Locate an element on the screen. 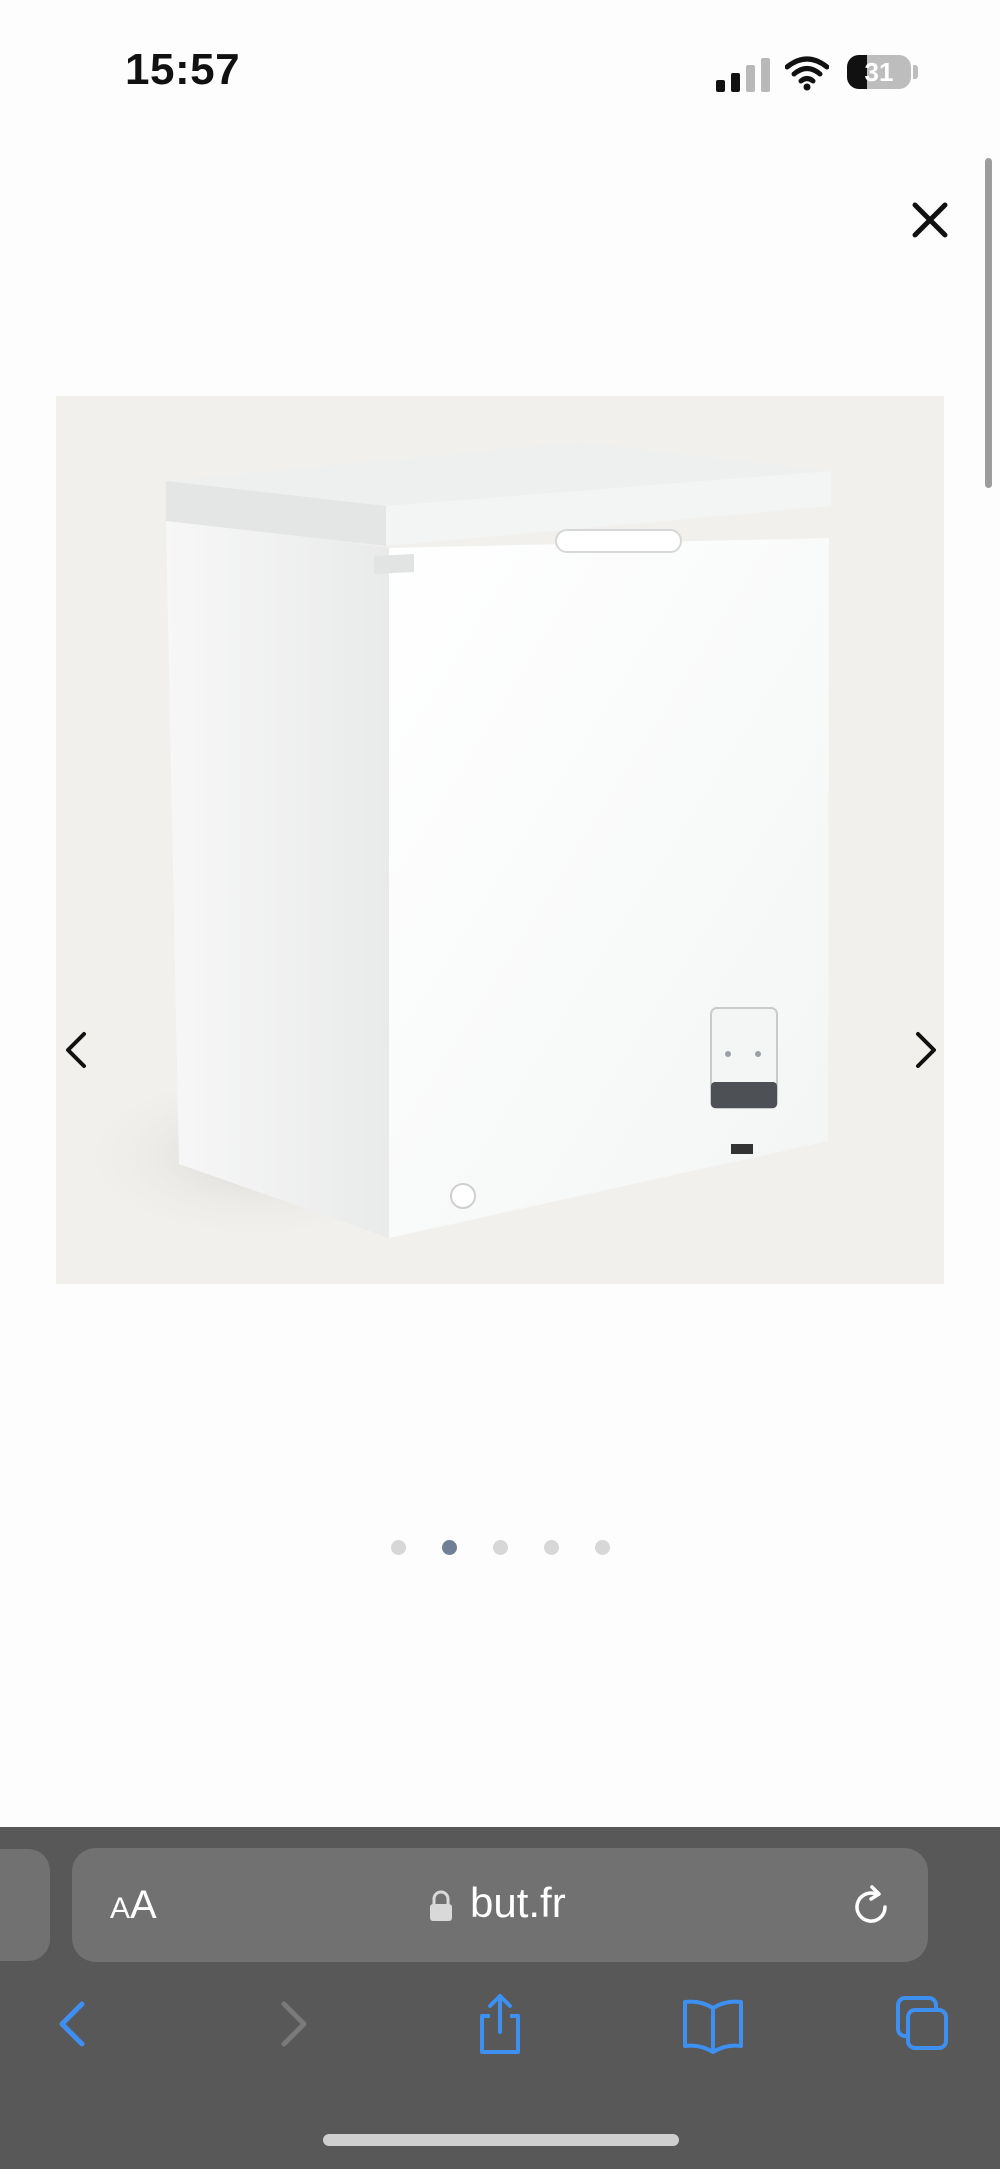 This screenshot has height=2169, width=1000. battery-icon: 31 is located at coordinates (879, 72).